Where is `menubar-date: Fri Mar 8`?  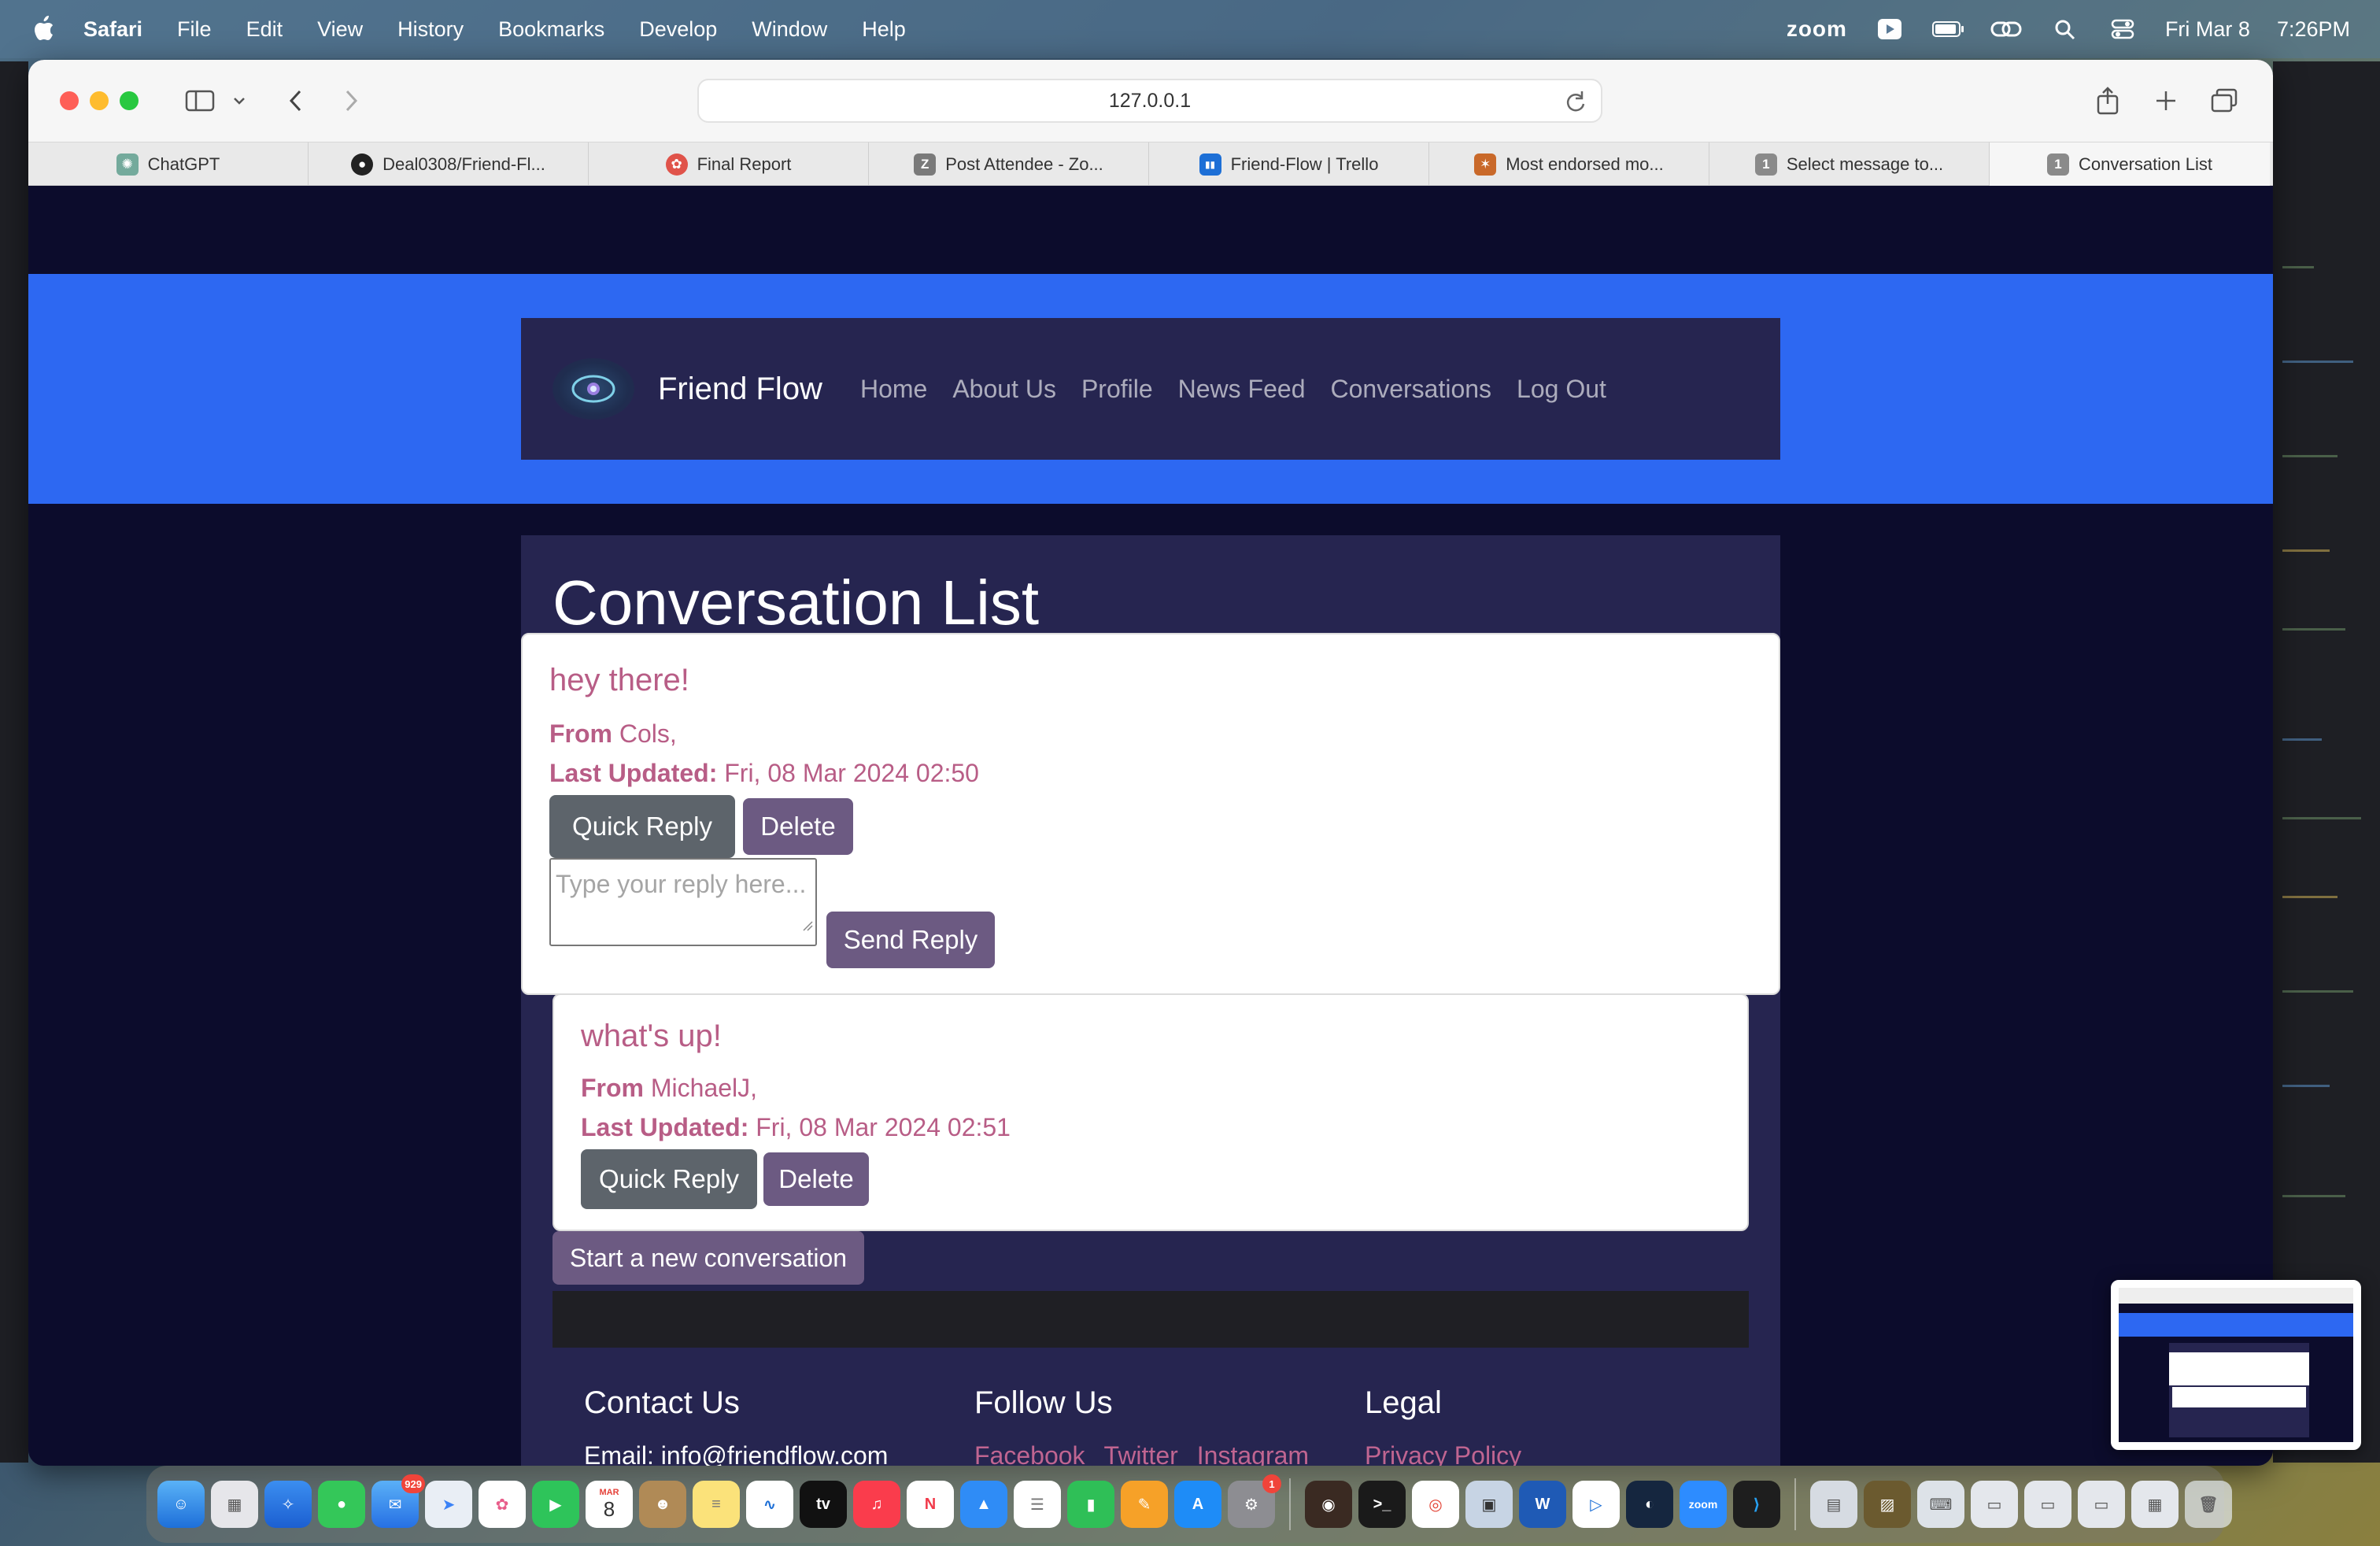 menubar-date: Fri Mar 8 is located at coordinates (2207, 29).